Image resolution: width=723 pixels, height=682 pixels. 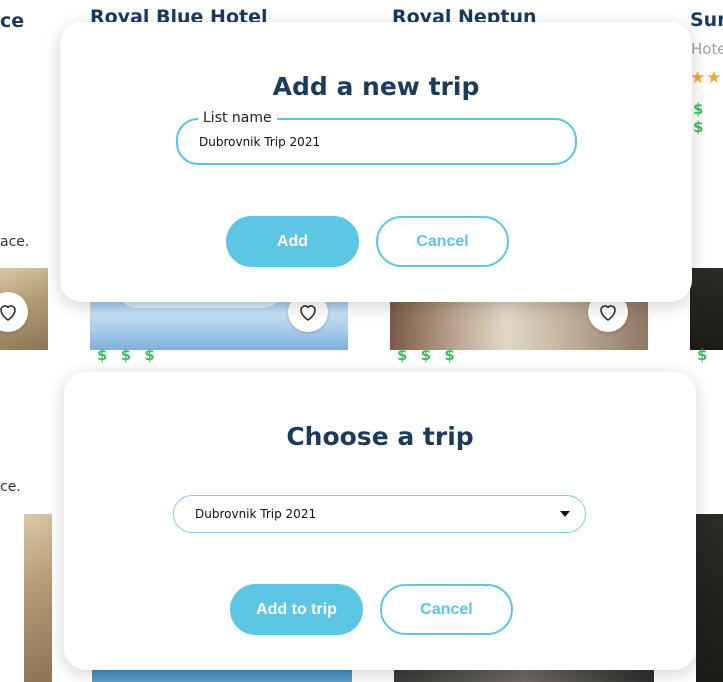 What do you see at coordinates (10, 487) in the screenshot?
I see `description-fragment: ce.` at bounding box center [10, 487].